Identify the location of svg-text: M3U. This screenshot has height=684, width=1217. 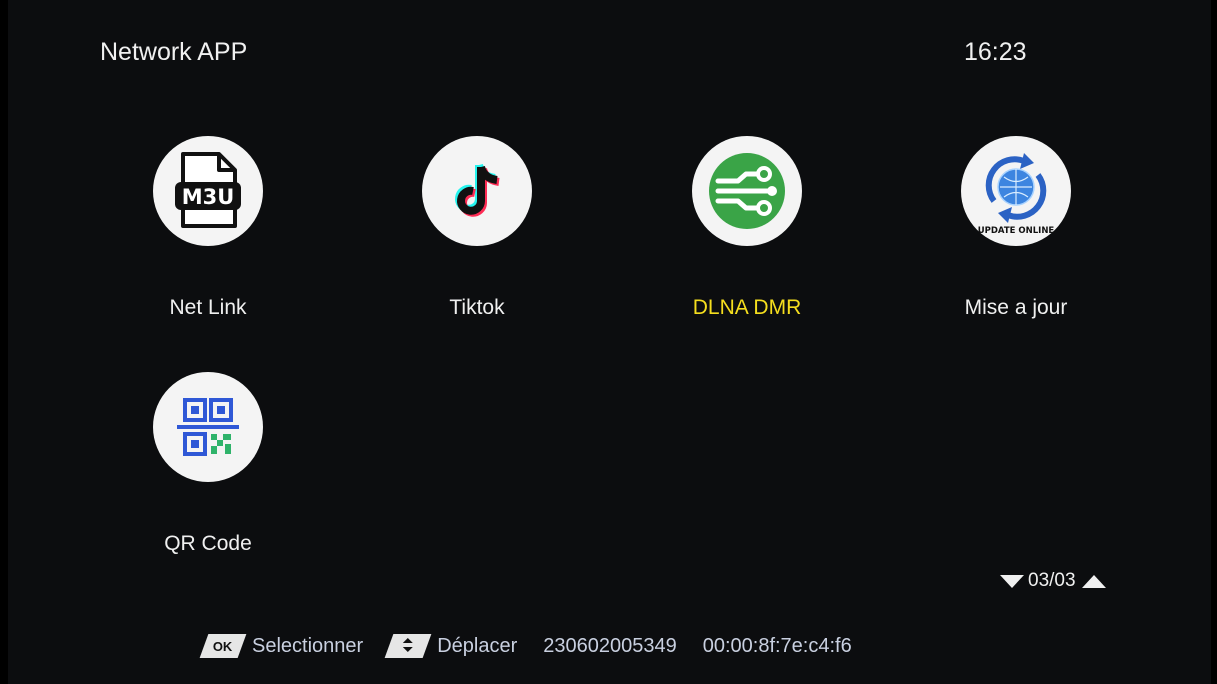
(208, 197).